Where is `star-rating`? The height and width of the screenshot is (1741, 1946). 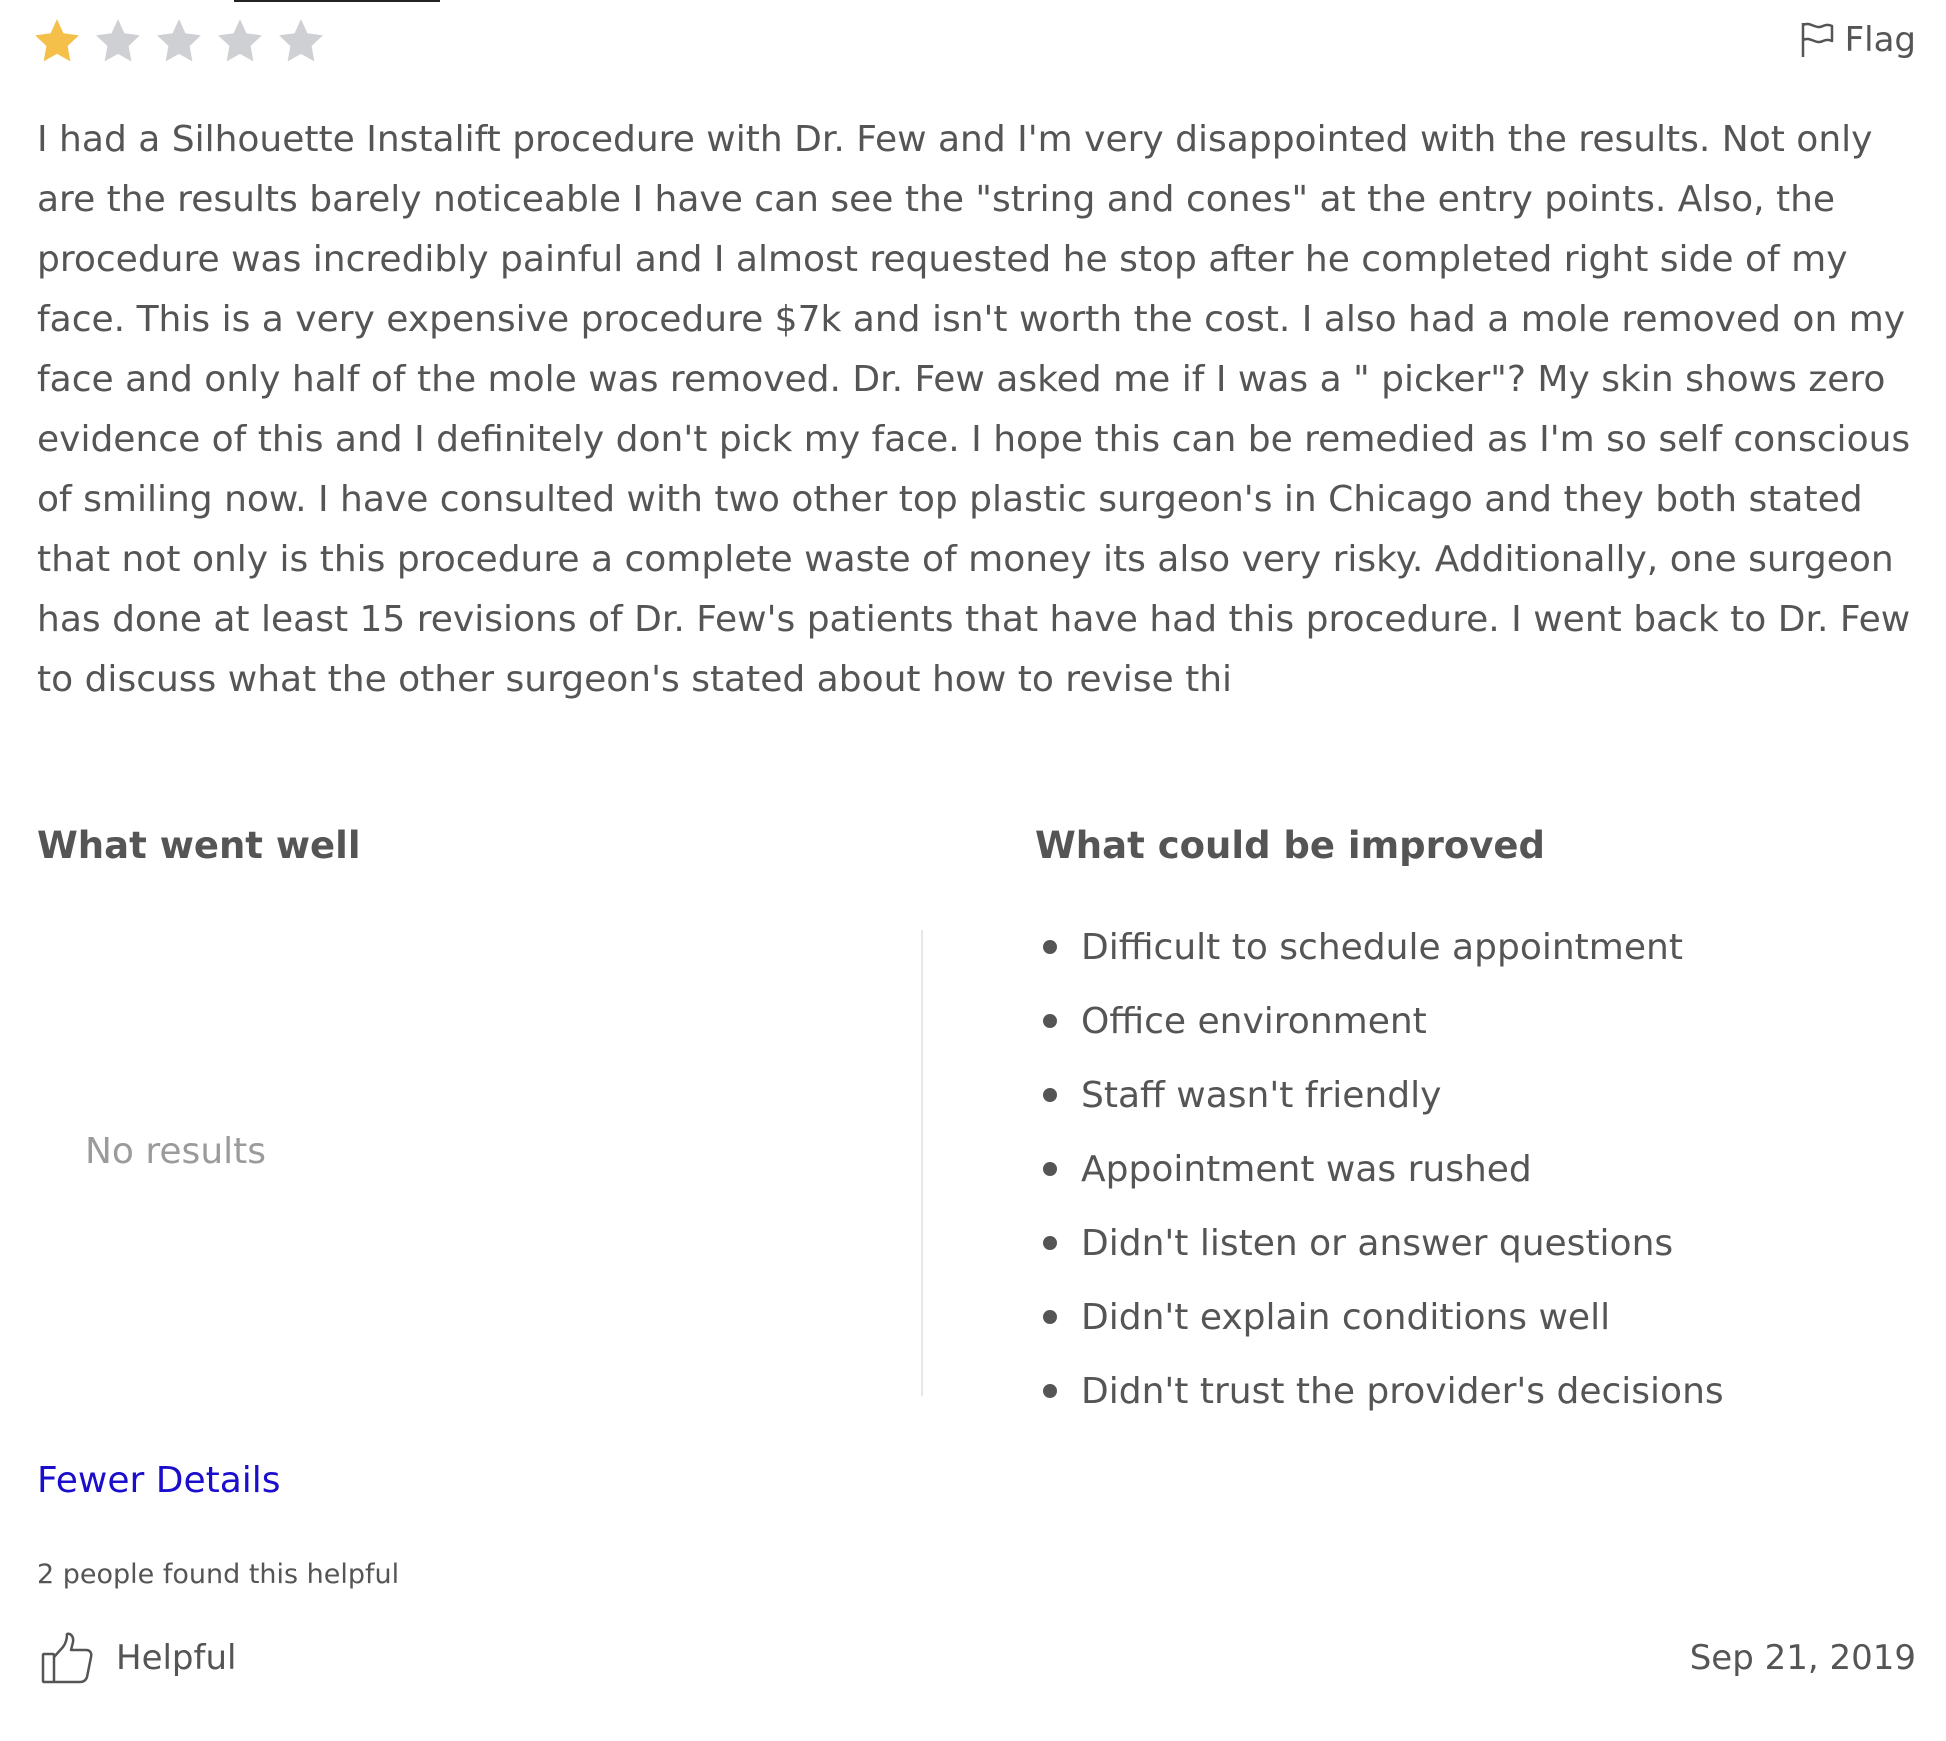
star-rating is located at coordinates (179, 41).